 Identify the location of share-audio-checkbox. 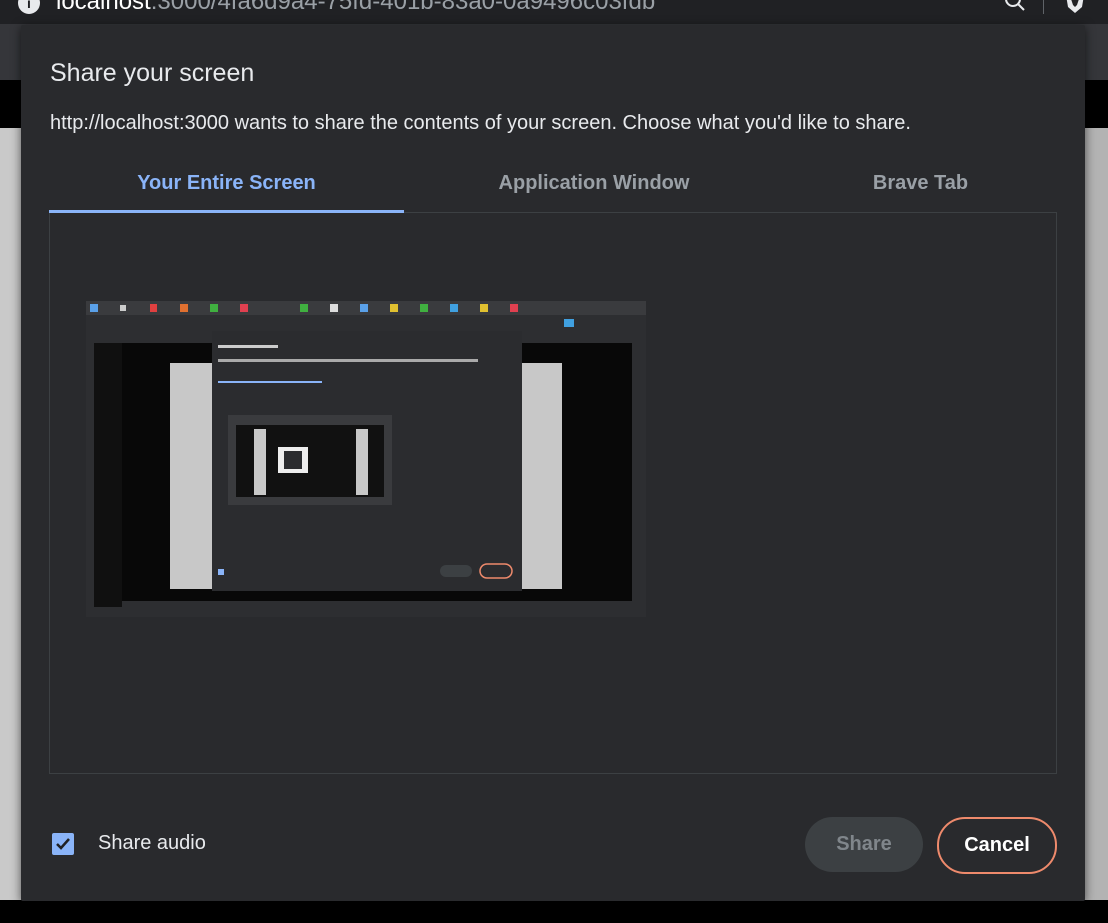
(63, 844).